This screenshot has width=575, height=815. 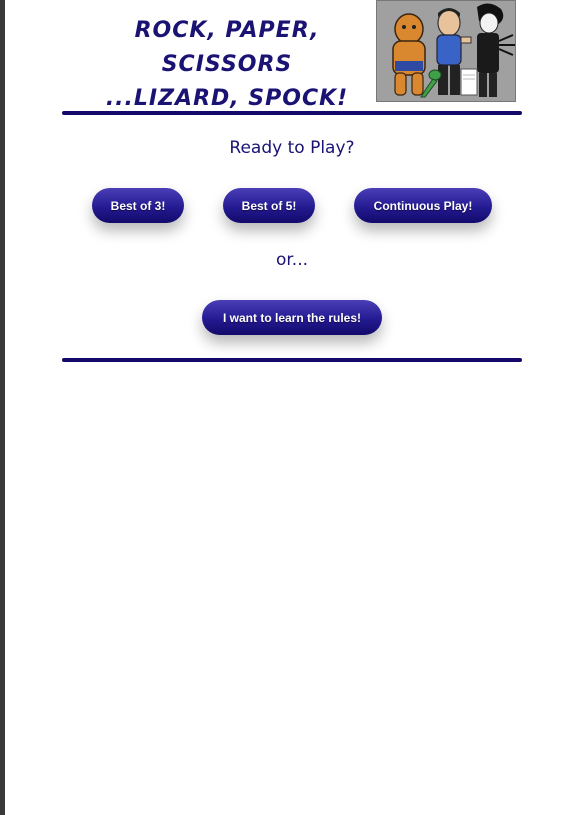 What do you see at coordinates (292, 113) in the screenshot?
I see `top-divider` at bounding box center [292, 113].